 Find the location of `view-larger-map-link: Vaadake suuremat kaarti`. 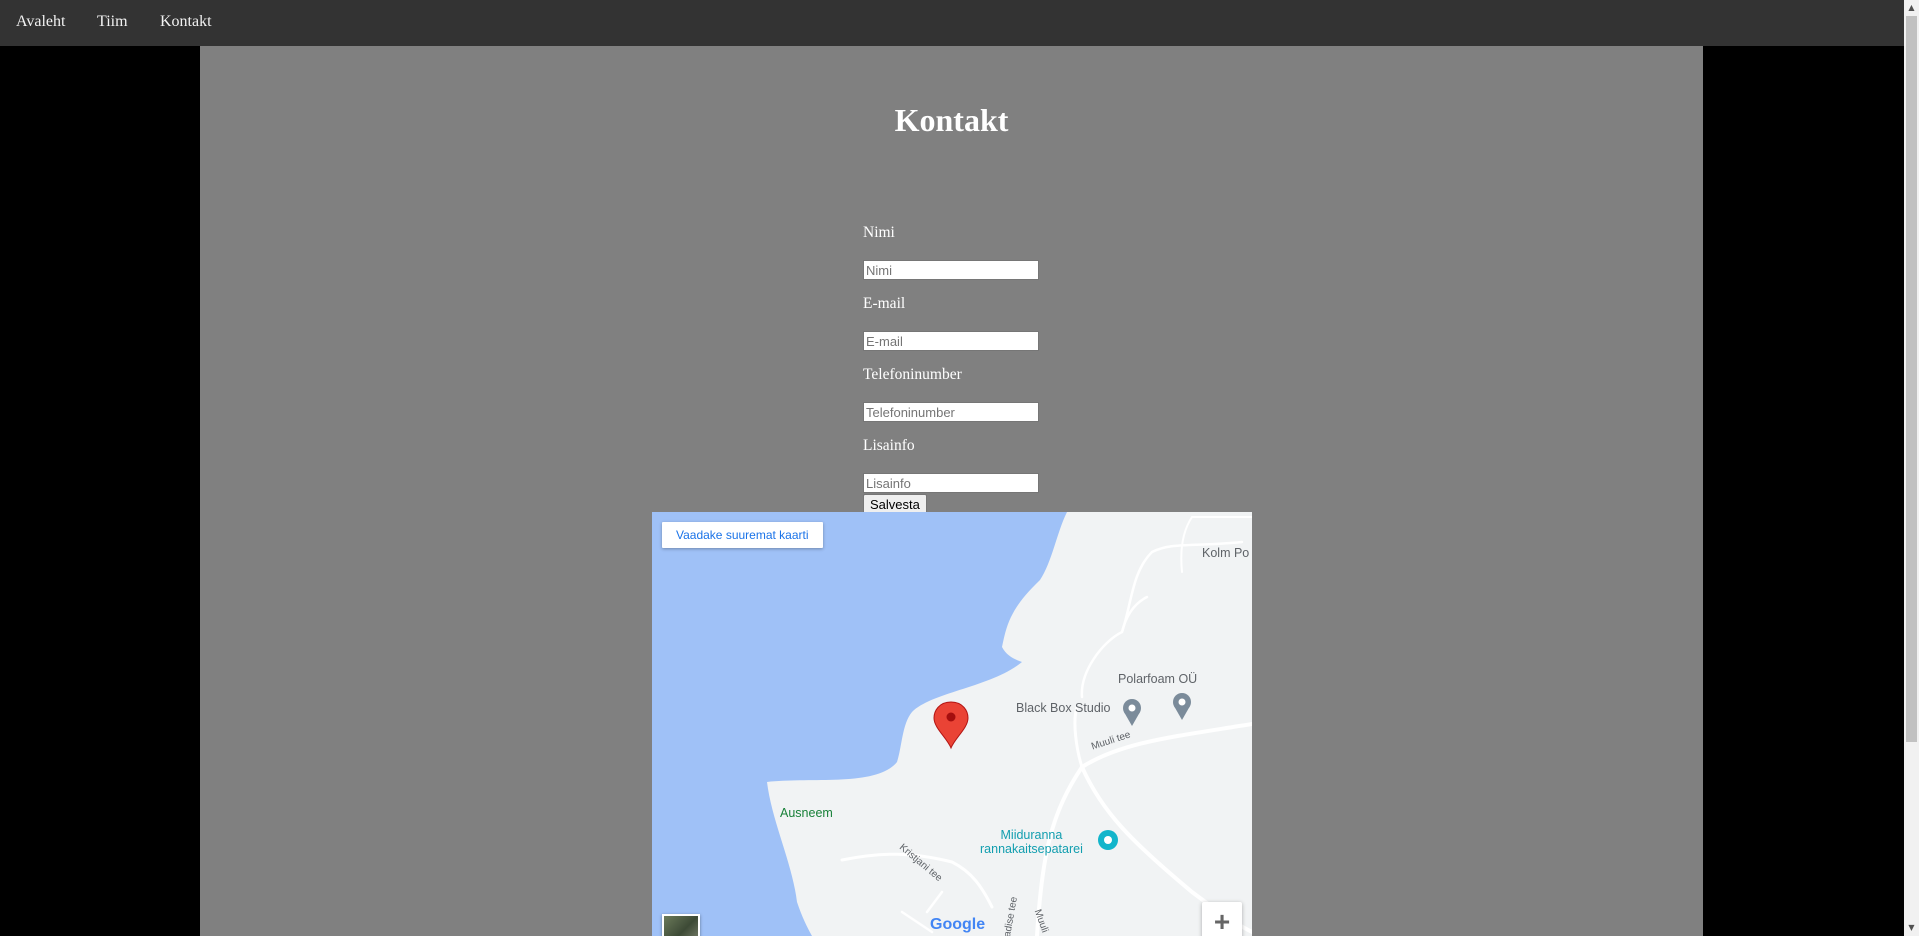

view-larger-map-link: Vaadake suuremat kaarti is located at coordinates (742, 535).